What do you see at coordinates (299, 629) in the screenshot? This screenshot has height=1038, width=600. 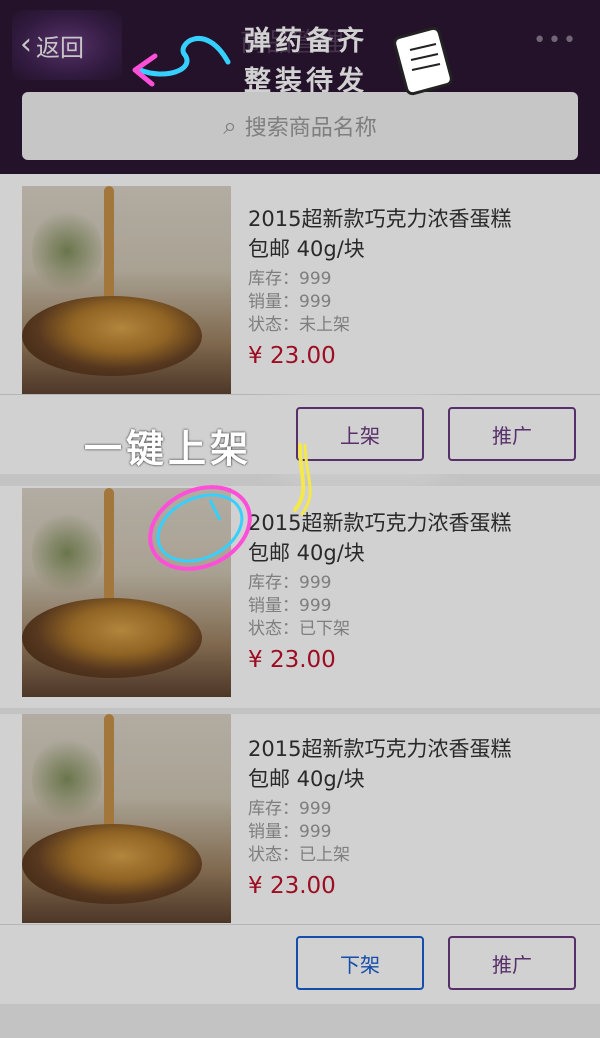 I see `product-status: 状态：已下架` at bounding box center [299, 629].